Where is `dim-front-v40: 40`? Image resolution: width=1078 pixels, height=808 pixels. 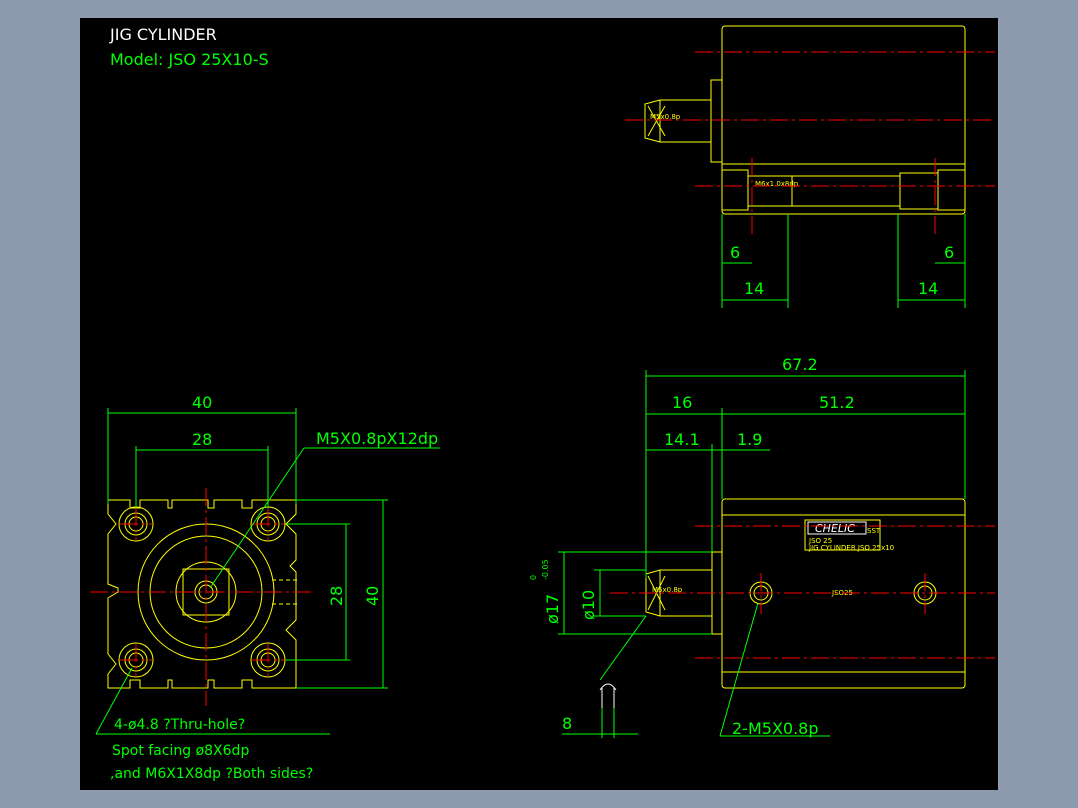 dim-front-v40: 40 is located at coordinates (372, 596).